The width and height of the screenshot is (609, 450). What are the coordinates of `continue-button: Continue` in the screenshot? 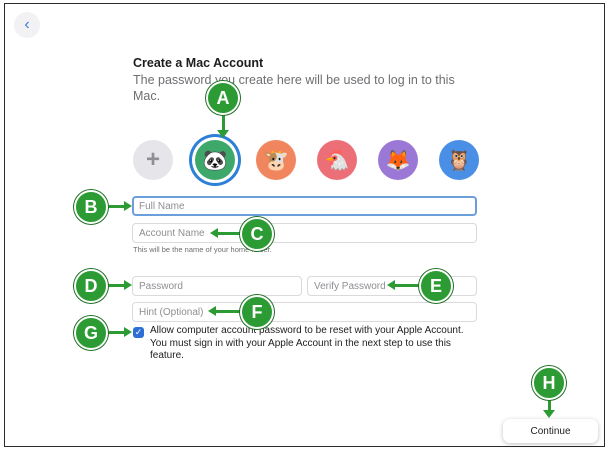 It's located at (550, 431).